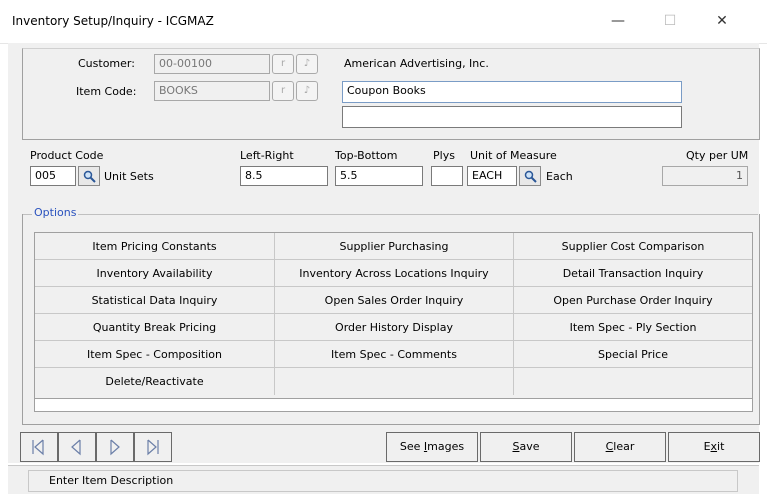 This screenshot has width=767, height=494. What do you see at coordinates (513, 155) in the screenshot?
I see `uom-label: Unit of Measure` at bounding box center [513, 155].